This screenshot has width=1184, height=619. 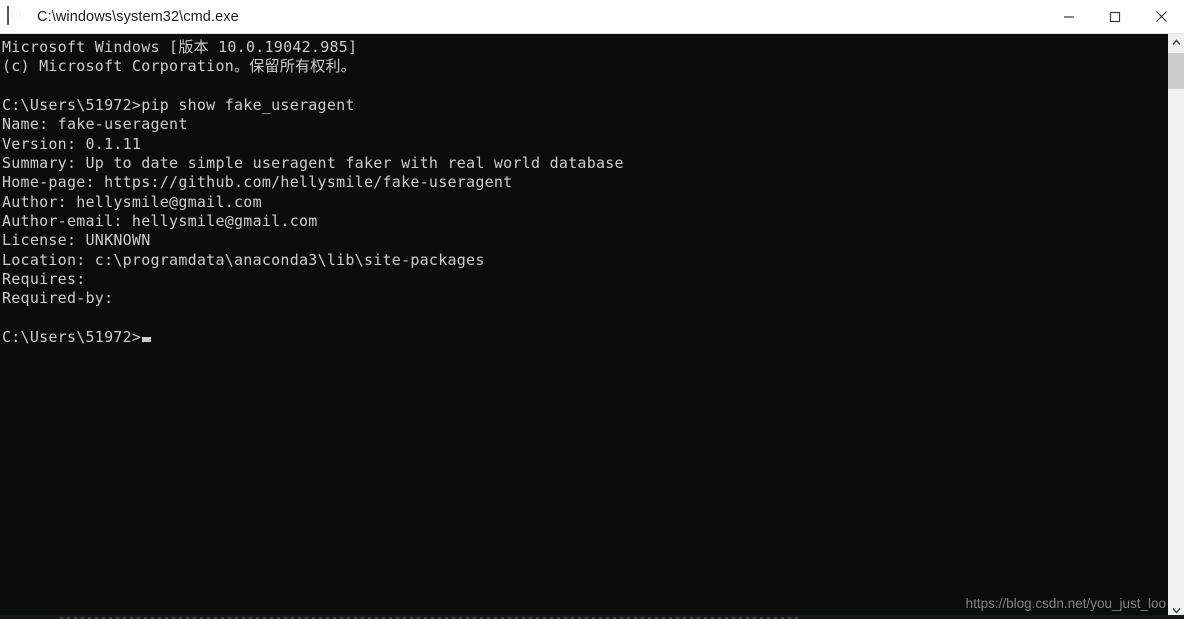 I want to click on close-button, so click(x=1161, y=17).